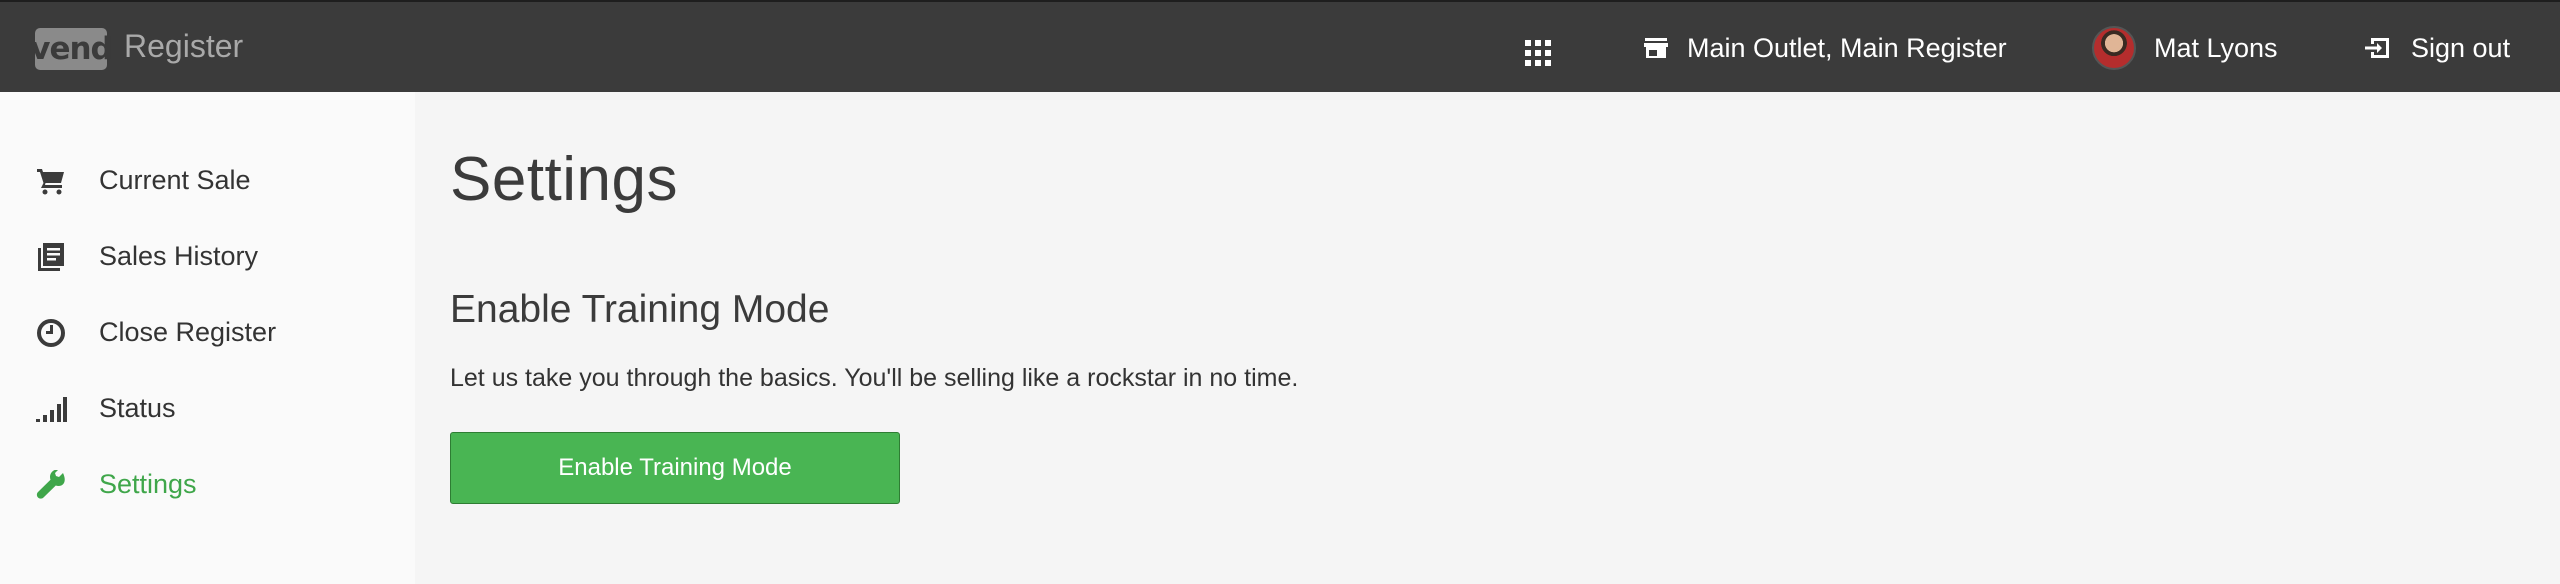 This screenshot has width=2560, height=584. What do you see at coordinates (1656, 48) in the screenshot?
I see `store-icon` at bounding box center [1656, 48].